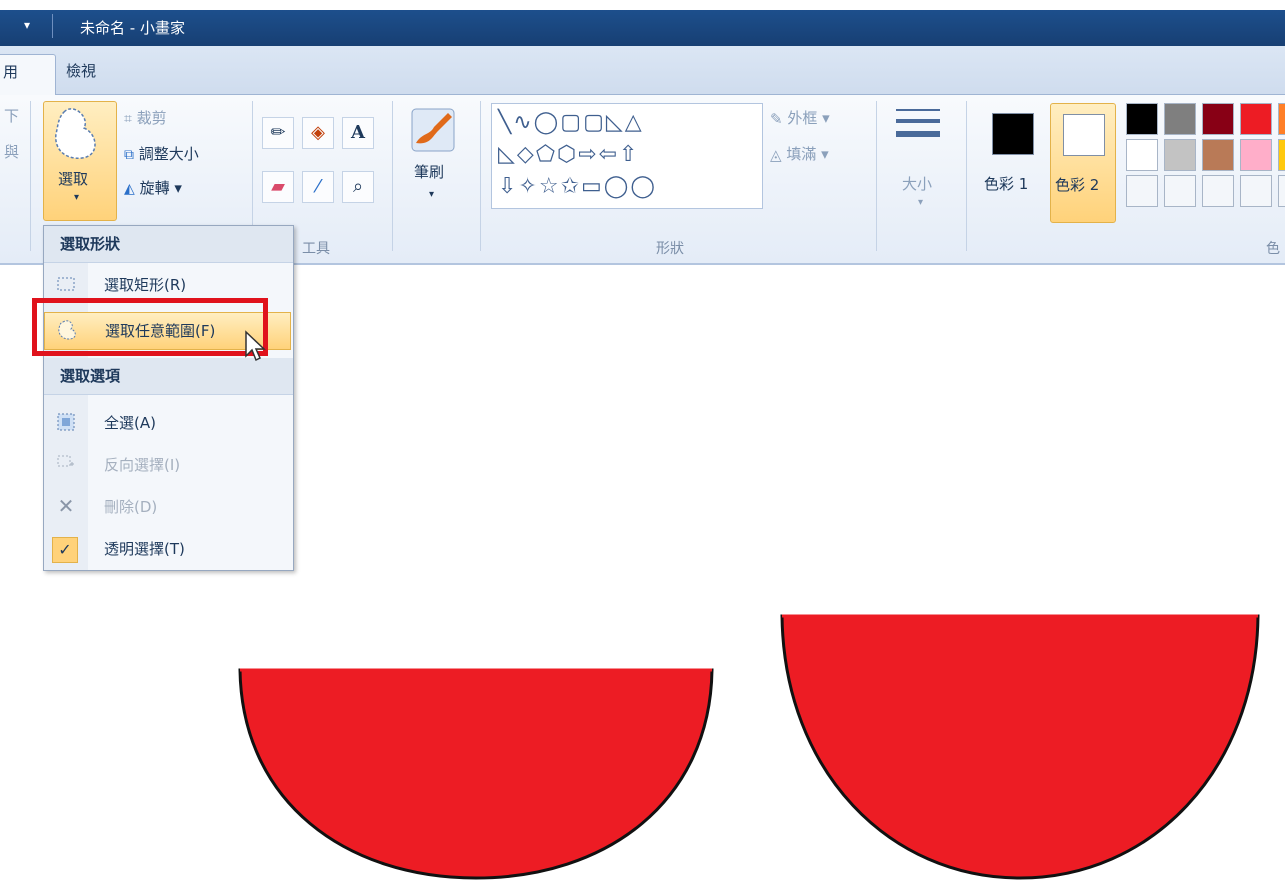 The image size is (1285, 882). I want to click on title-bar: ▾ 未命名 - 小畫家, so click(642, 23).